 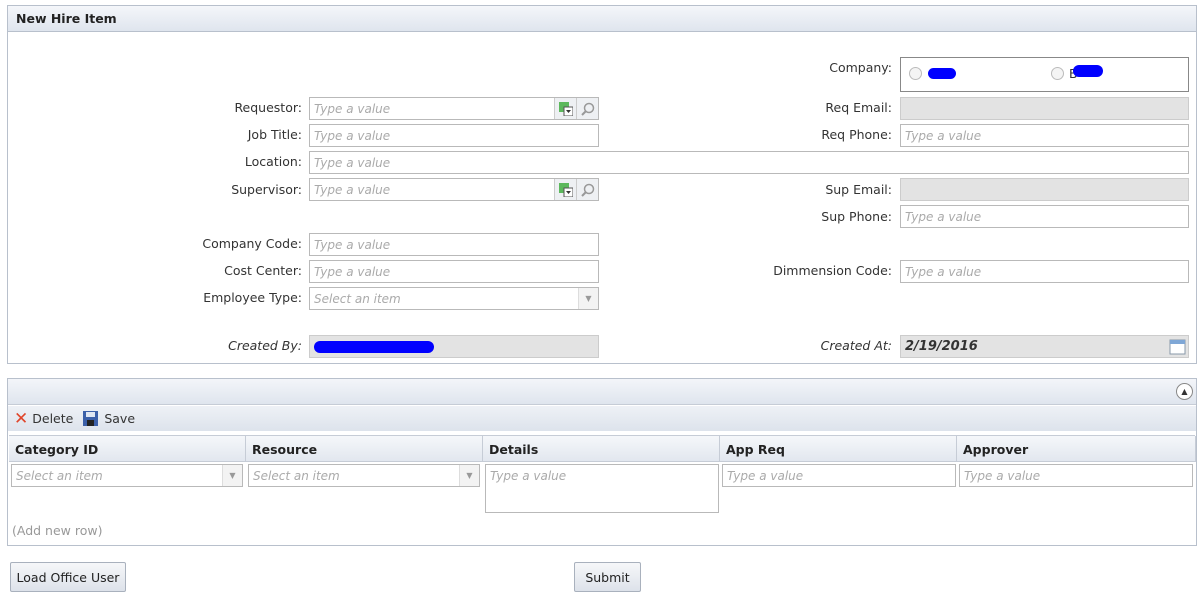 I want to click on submit-button: Submit, so click(x=607, y=577).